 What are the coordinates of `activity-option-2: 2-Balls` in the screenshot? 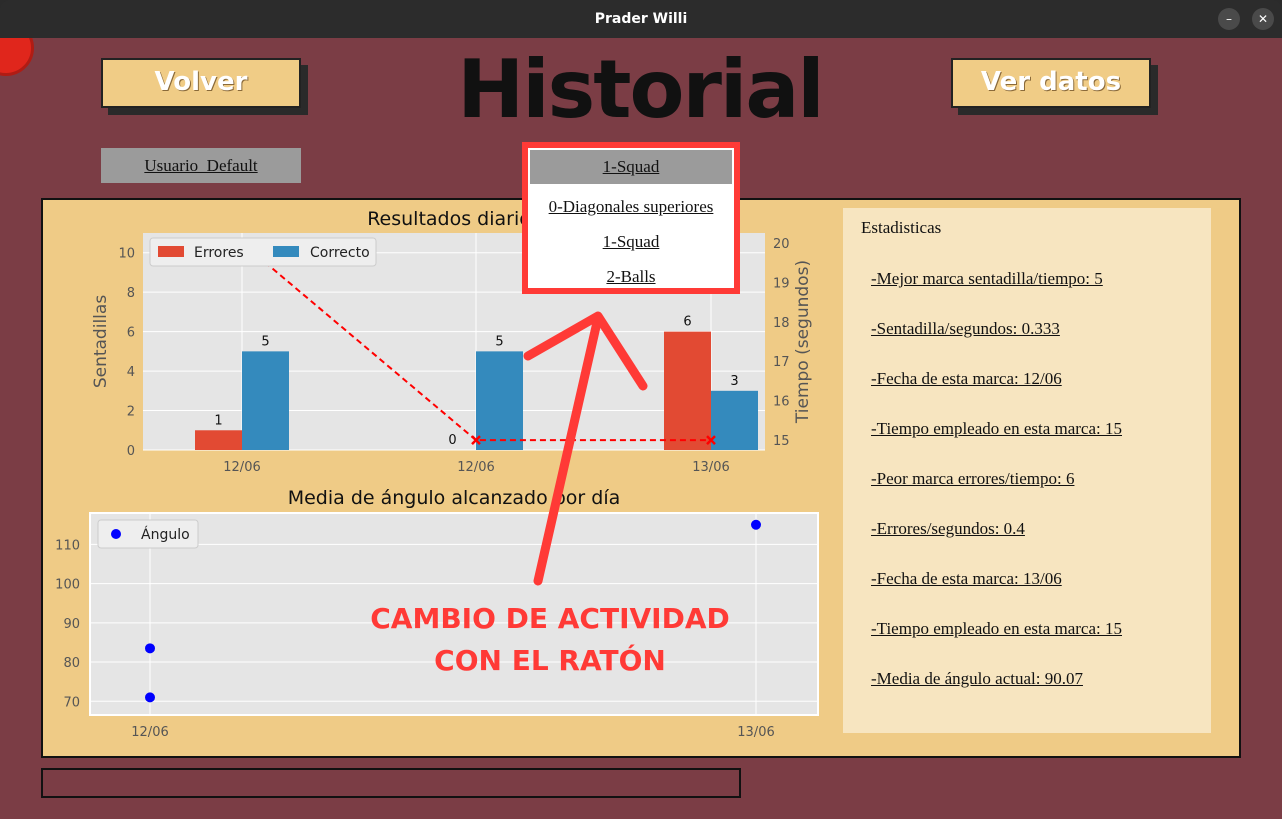 It's located at (631, 276).